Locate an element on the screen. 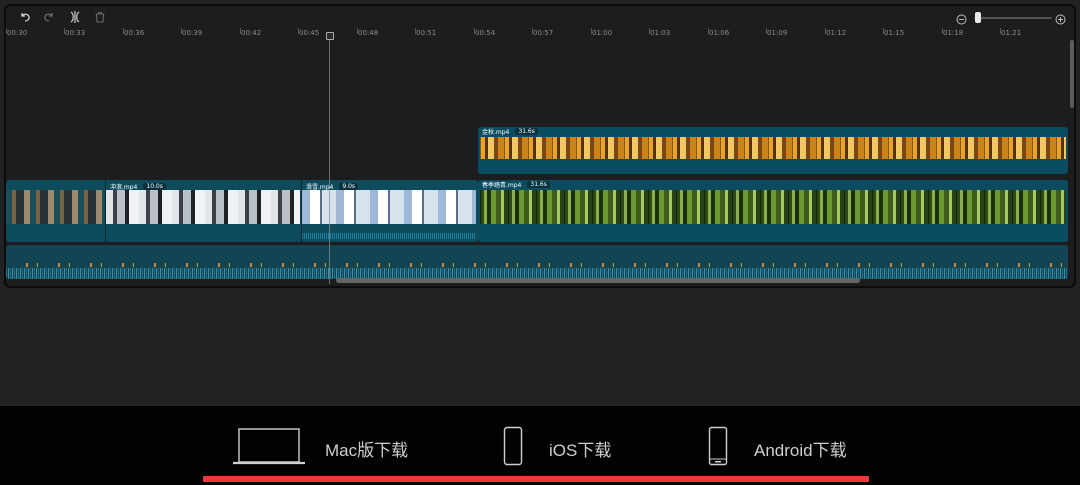 This screenshot has width=1080, height=485. video-clip-forest: 春季踏青.mp4 31.6s is located at coordinates (773, 211).